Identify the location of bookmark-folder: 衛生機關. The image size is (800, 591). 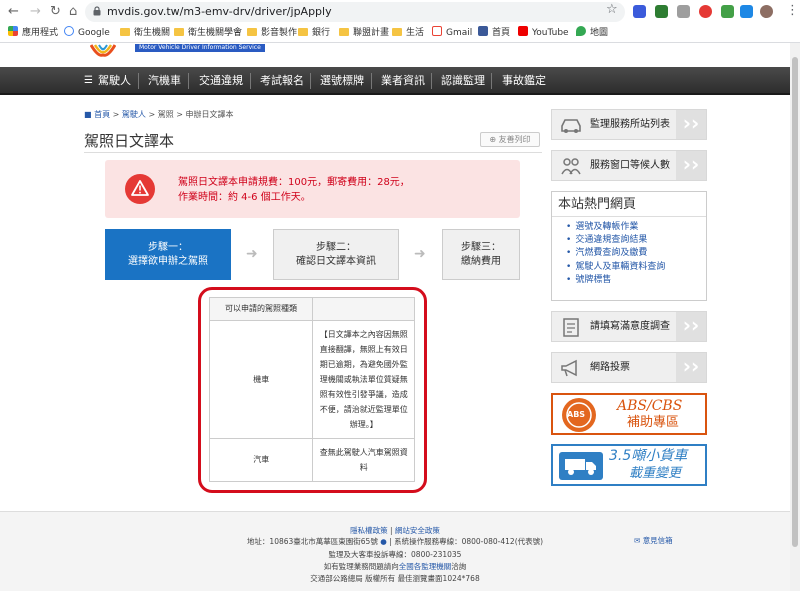
(145, 33).